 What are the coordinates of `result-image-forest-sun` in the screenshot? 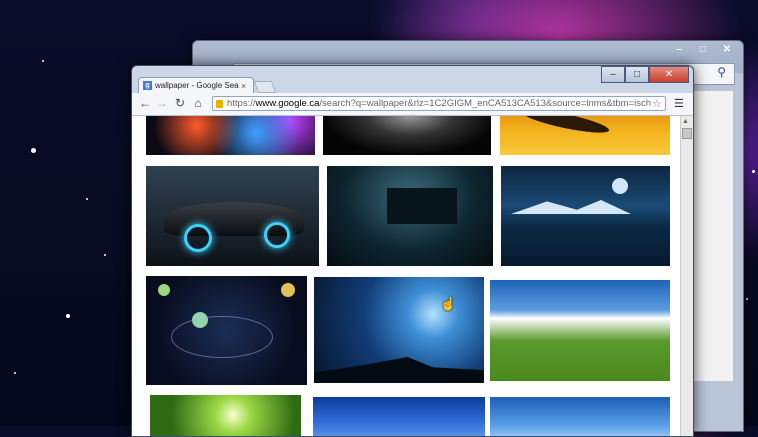 It's located at (225, 415).